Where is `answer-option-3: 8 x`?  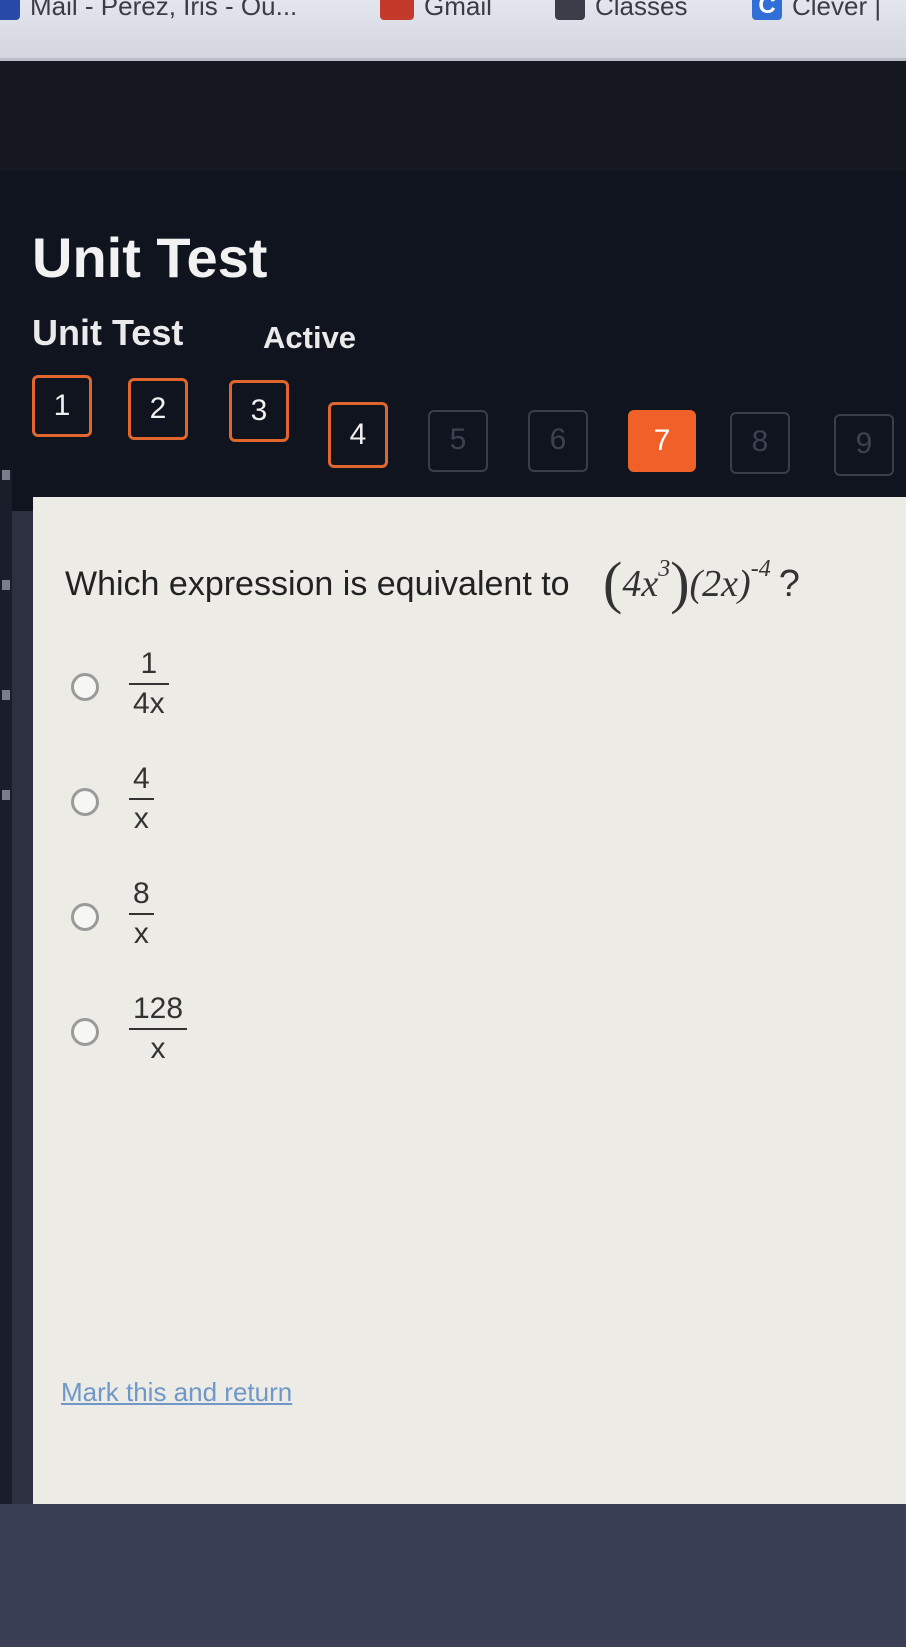
answer-option-3: 8 x is located at coordinates (221, 917).